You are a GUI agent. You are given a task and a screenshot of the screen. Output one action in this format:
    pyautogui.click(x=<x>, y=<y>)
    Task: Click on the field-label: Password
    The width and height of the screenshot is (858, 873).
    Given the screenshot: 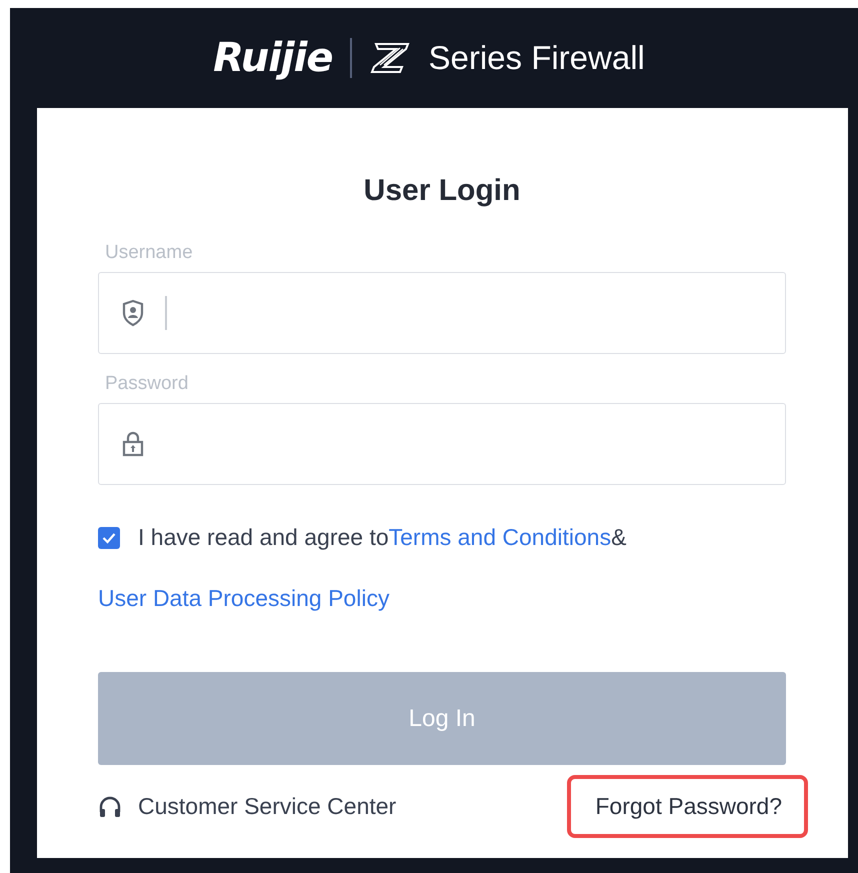 What is the action you would take?
    pyautogui.click(x=146, y=384)
    